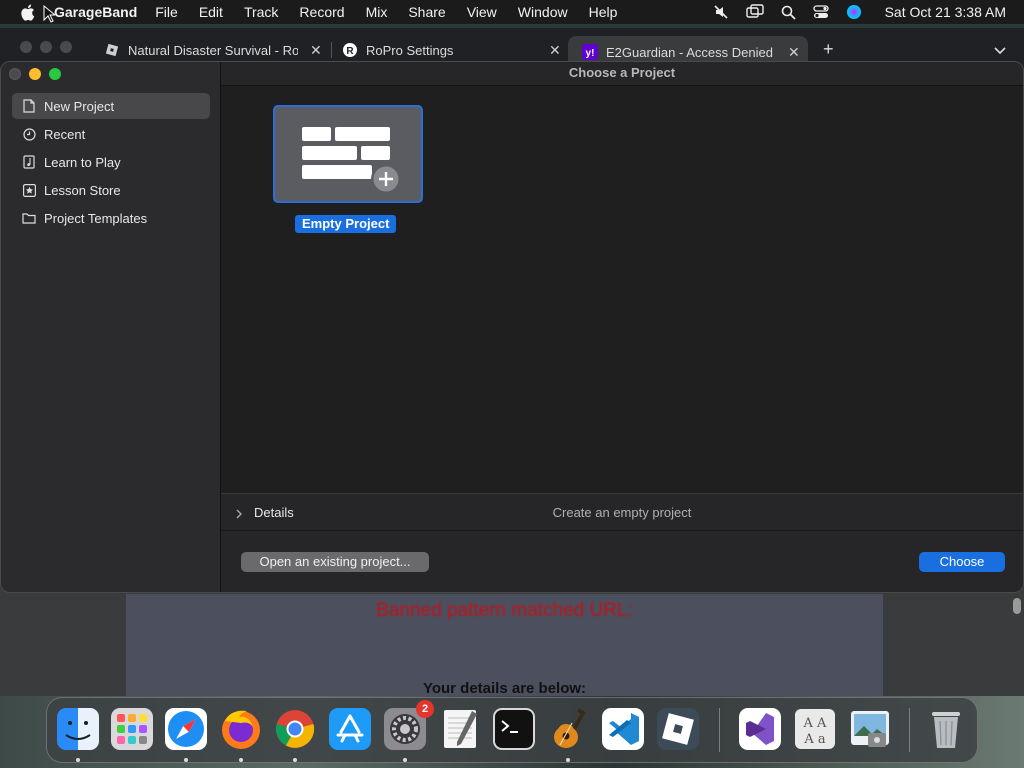 The image size is (1024, 768). I want to click on finder-icon, so click(78, 729).